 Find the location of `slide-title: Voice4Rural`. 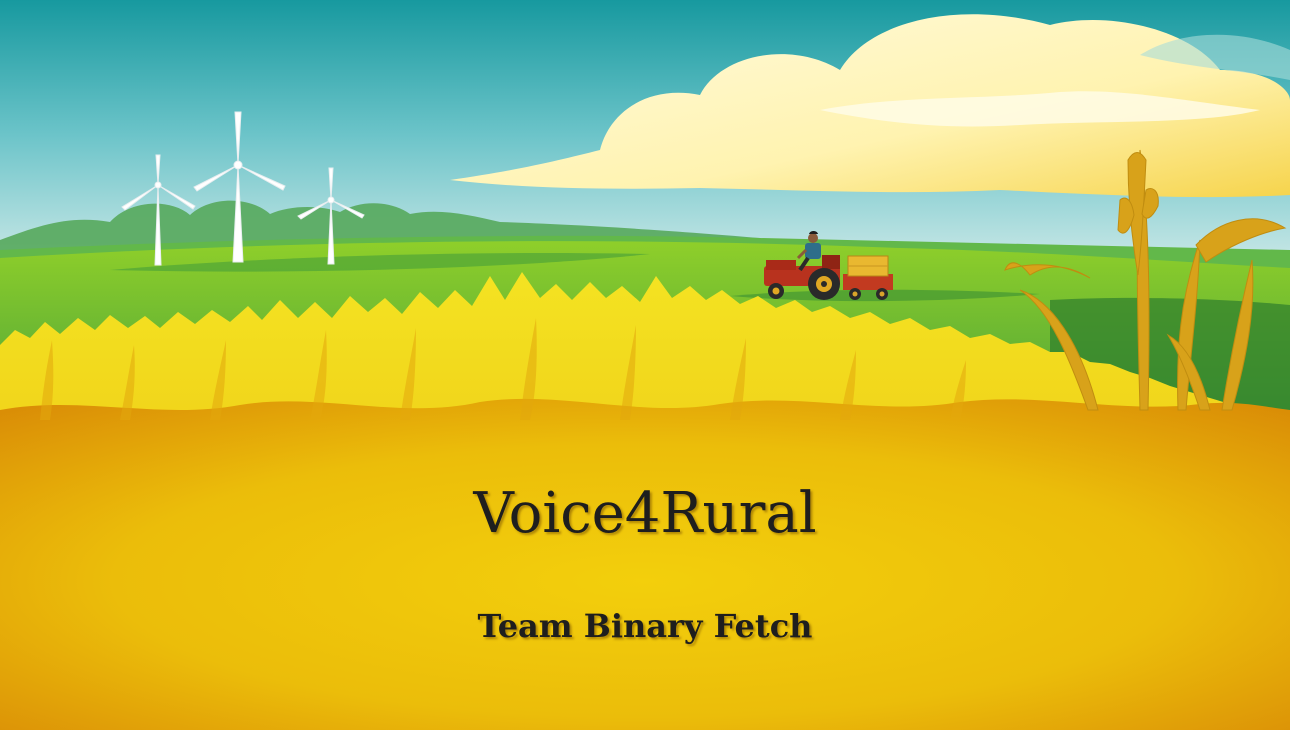

slide-title: Voice4Rural is located at coordinates (645, 513).